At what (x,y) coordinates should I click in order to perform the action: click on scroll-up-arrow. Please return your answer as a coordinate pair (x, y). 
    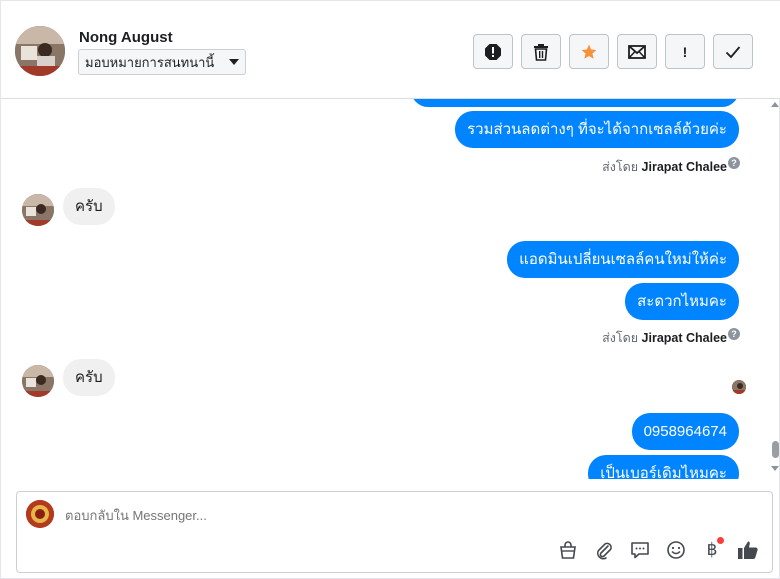
    Looking at the image, I should click on (775, 104).